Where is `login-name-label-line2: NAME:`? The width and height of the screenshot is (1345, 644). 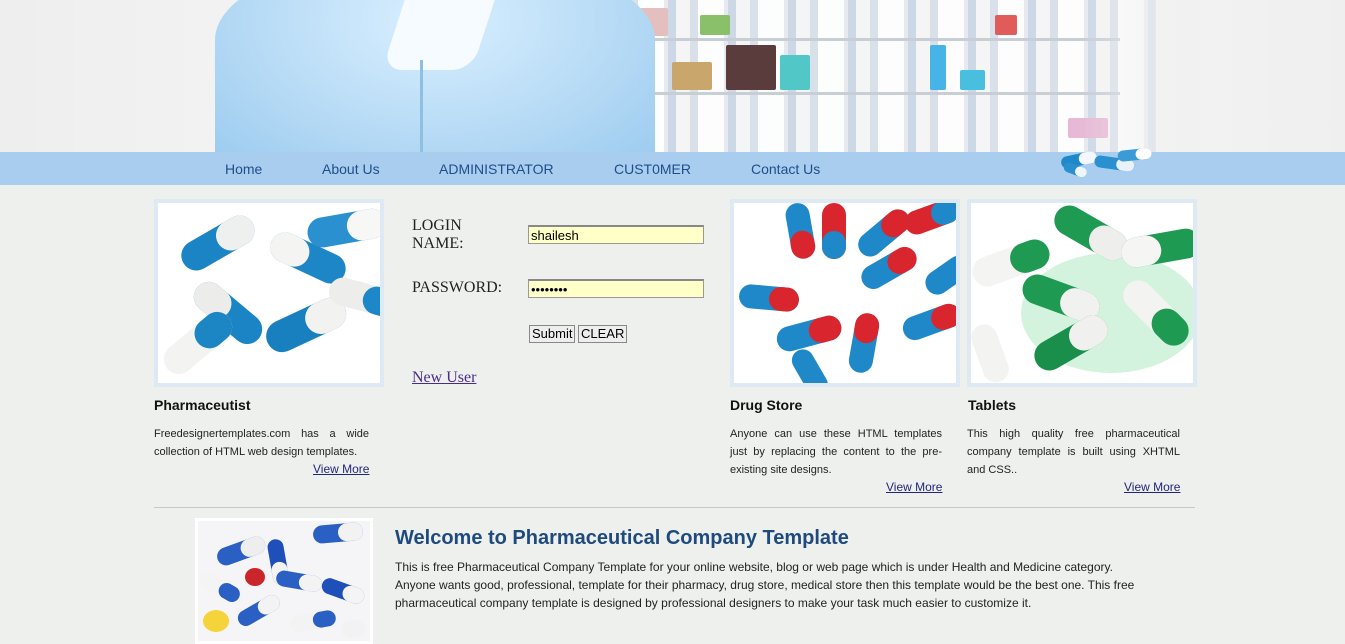 login-name-label-line2: NAME: is located at coordinates (438, 243).